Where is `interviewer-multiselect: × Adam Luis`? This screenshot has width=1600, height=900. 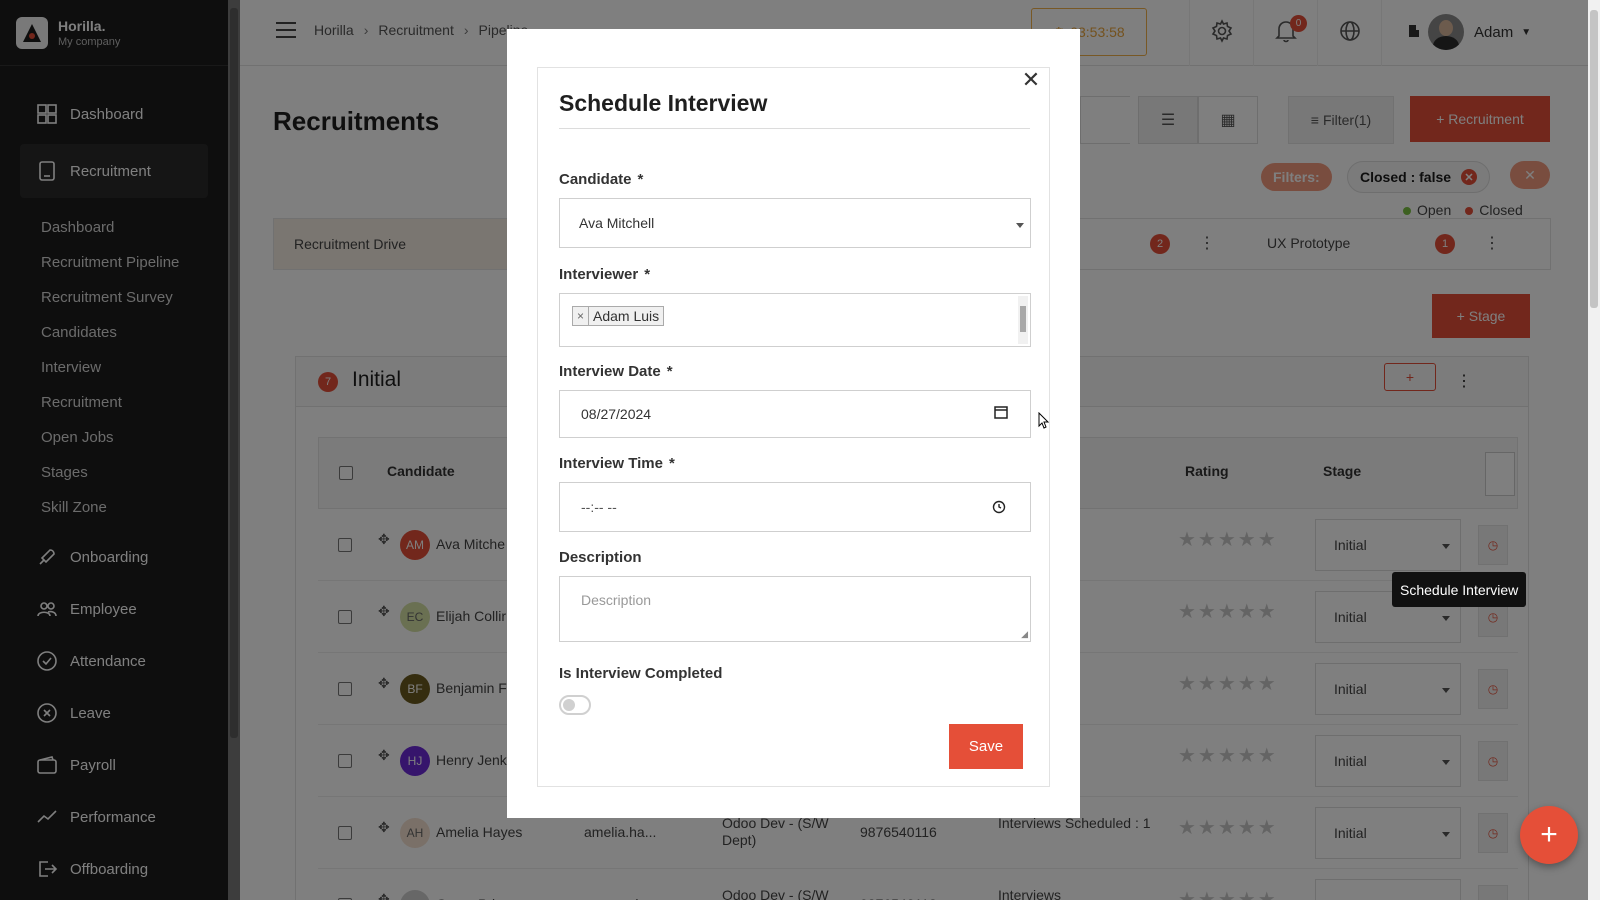
interviewer-multiselect: × Adam Luis is located at coordinates (795, 320).